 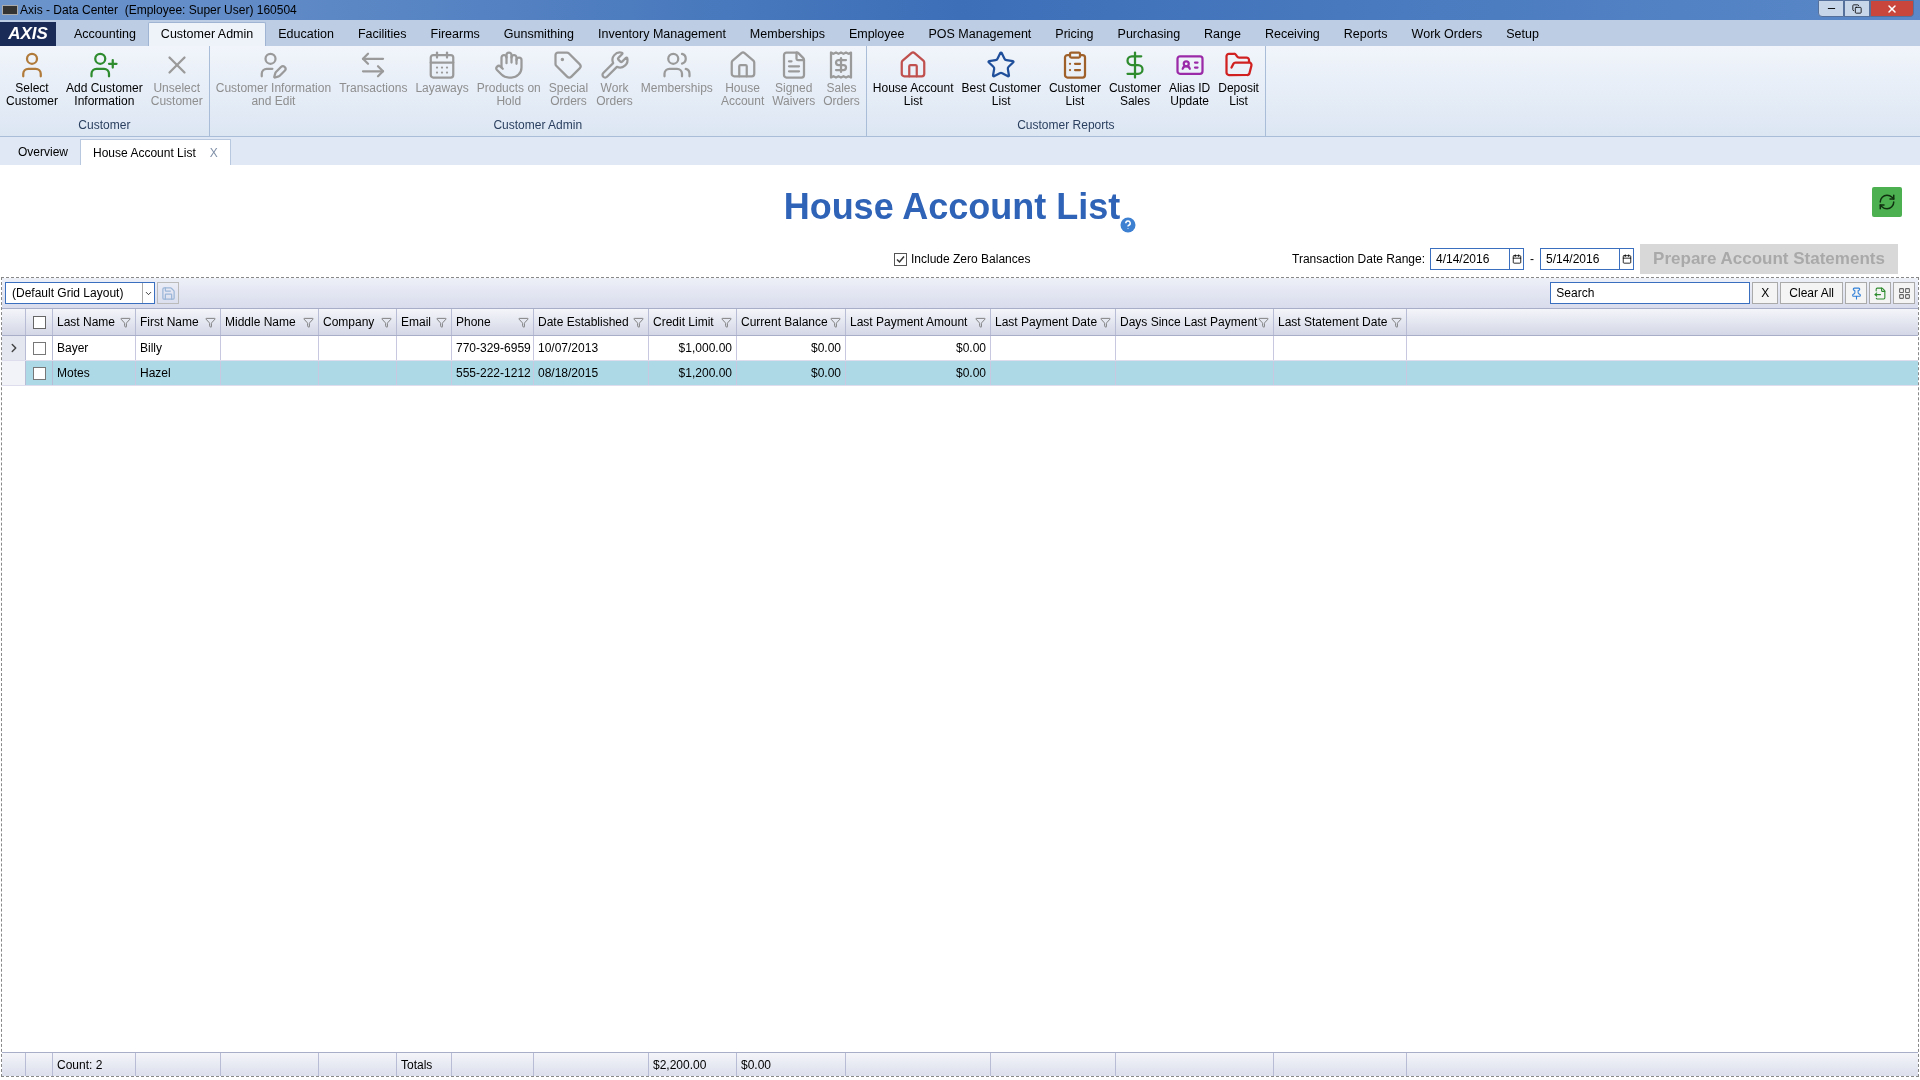 What do you see at coordinates (1195, 322) in the screenshot?
I see `column-header: Days Since Last Payment` at bounding box center [1195, 322].